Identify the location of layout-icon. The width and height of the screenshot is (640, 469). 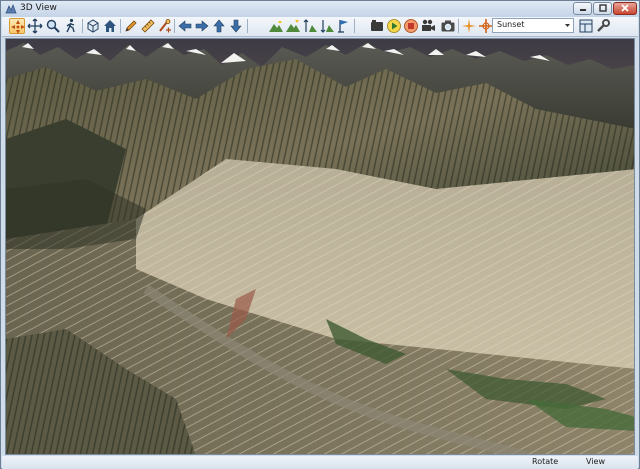
(586, 26).